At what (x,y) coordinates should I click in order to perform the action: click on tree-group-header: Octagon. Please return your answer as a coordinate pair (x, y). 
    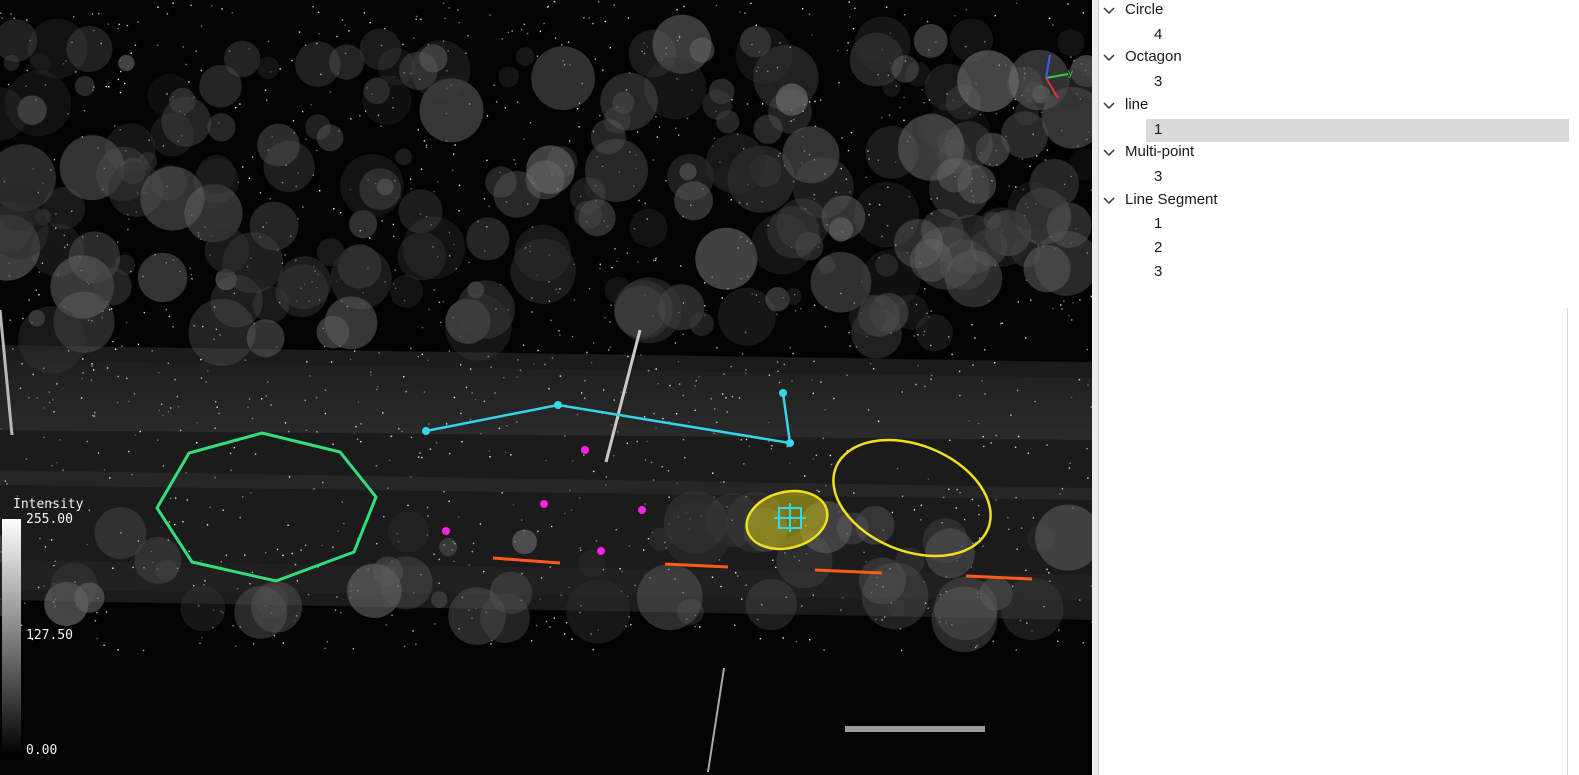
    Looking at the image, I should click on (1334, 58).